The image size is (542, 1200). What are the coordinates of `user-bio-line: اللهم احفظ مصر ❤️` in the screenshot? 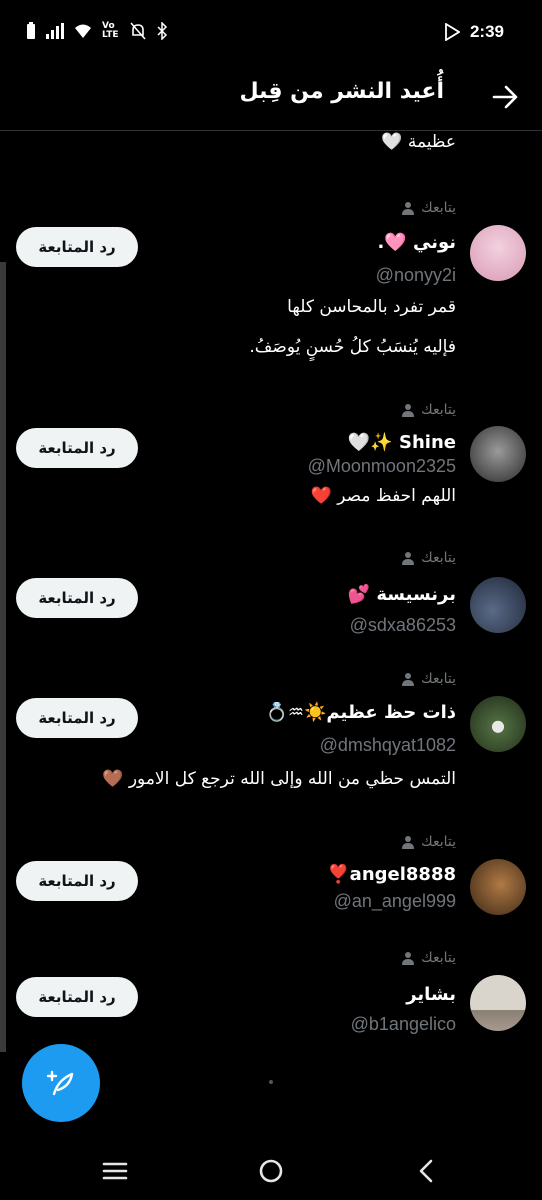 It's located at (383, 496).